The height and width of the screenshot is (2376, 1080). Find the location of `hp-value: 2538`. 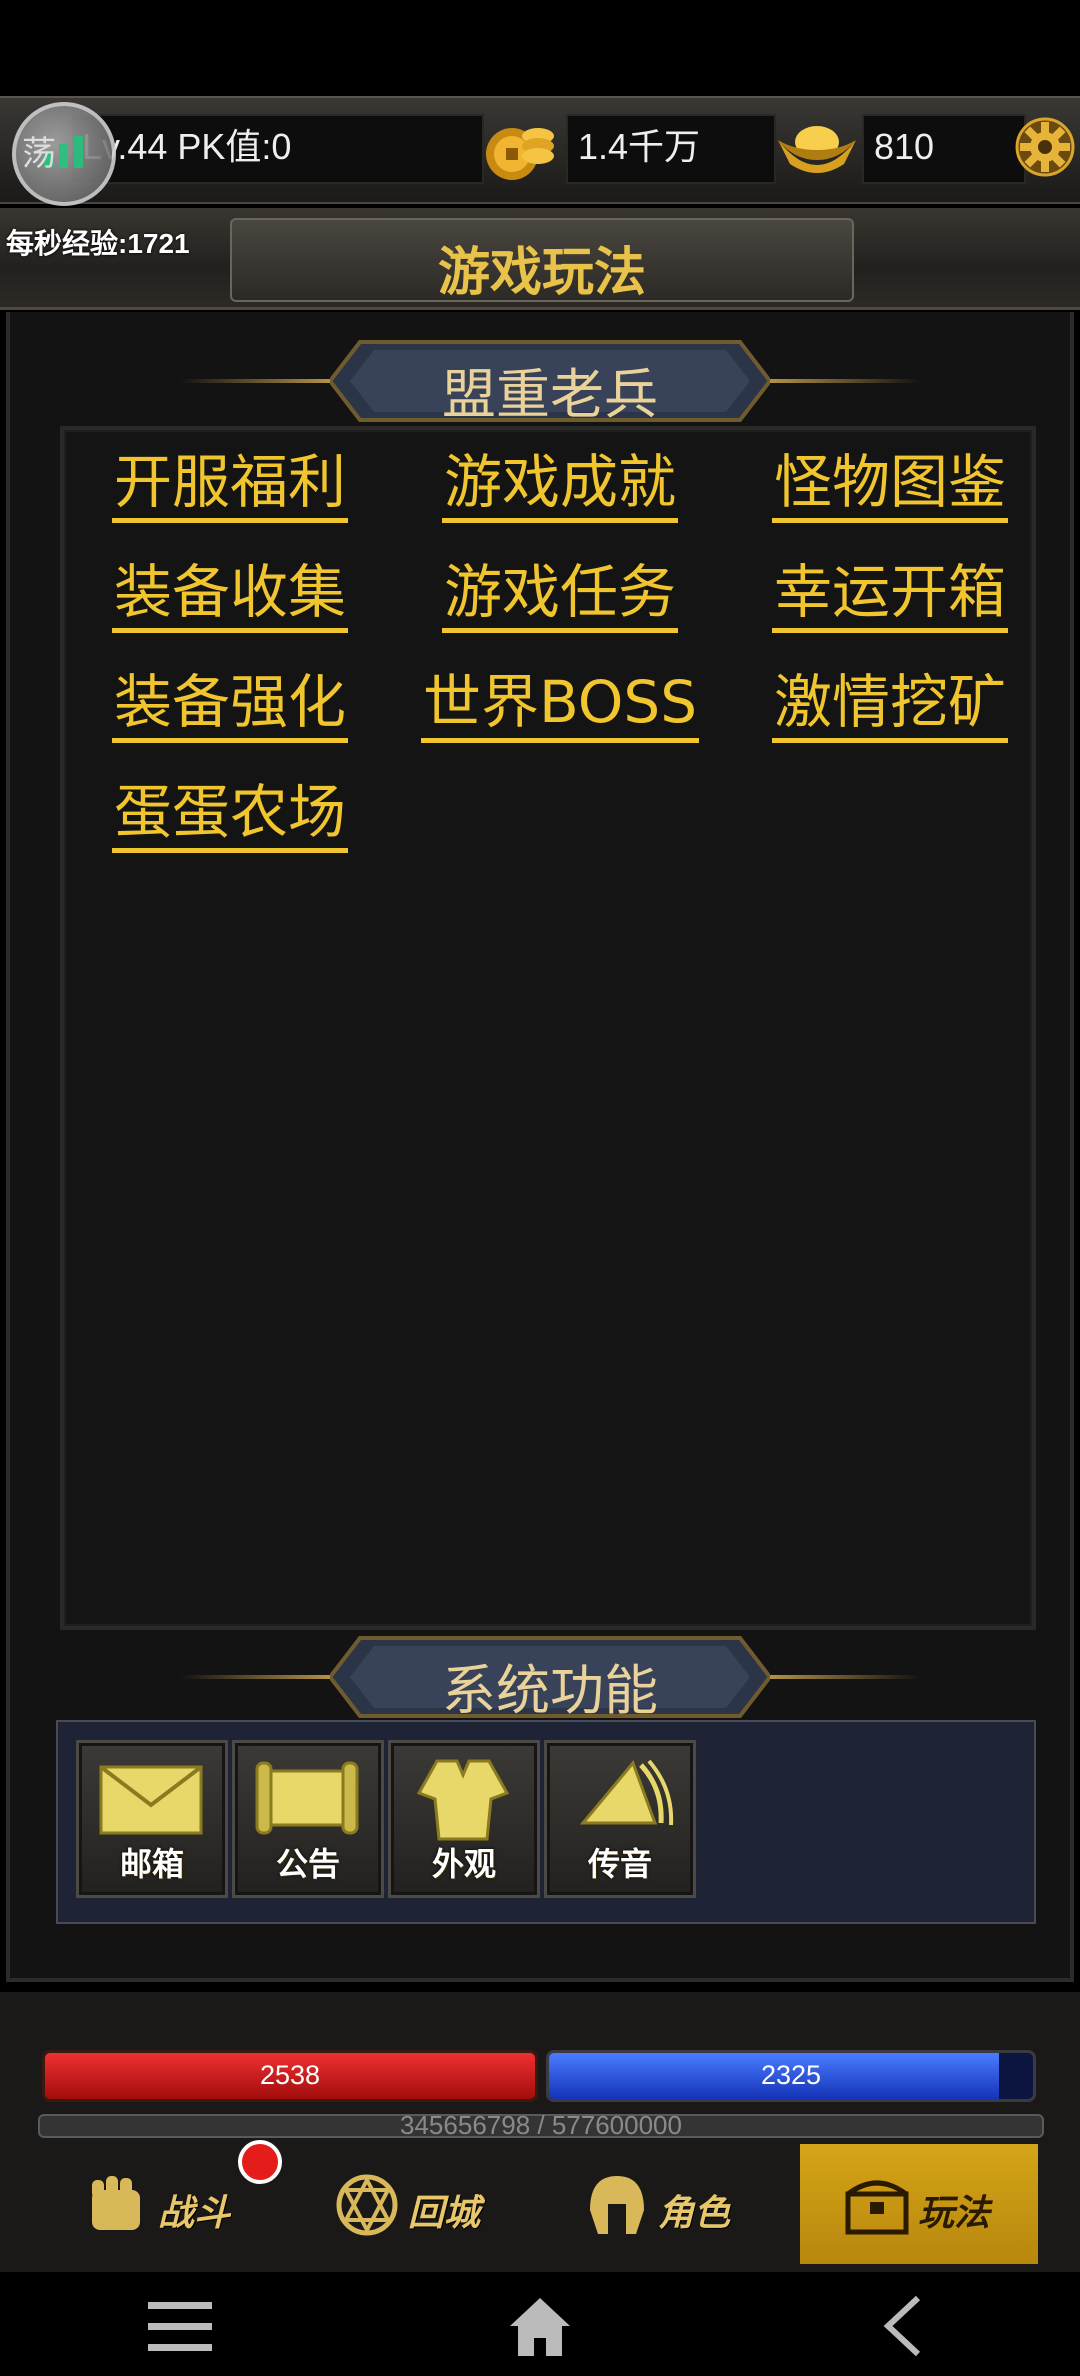

hp-value: 2538 is located at coordinates (290, 2075).